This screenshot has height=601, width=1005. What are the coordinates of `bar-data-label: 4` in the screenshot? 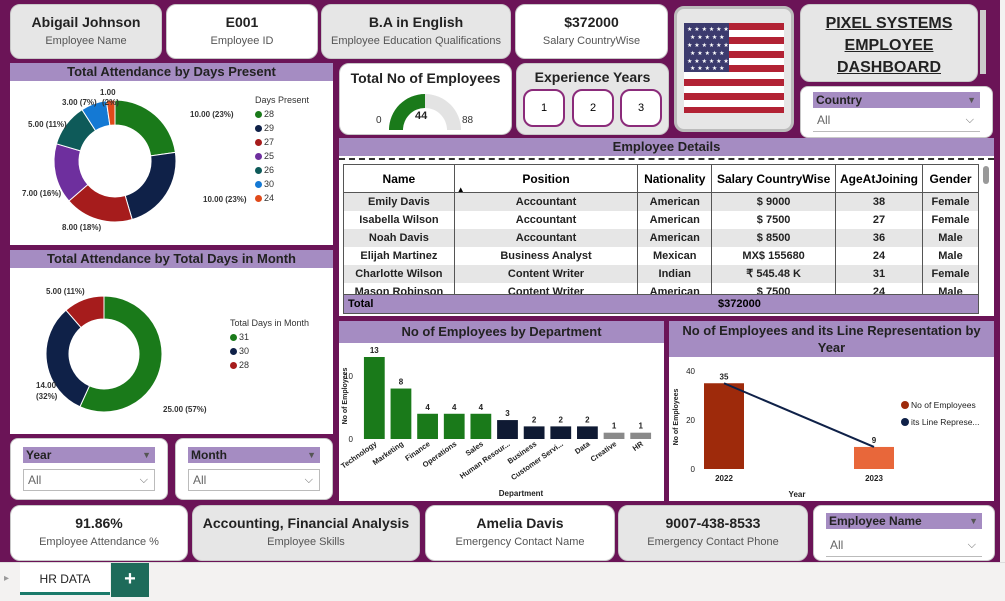 It's located at (427, 407).